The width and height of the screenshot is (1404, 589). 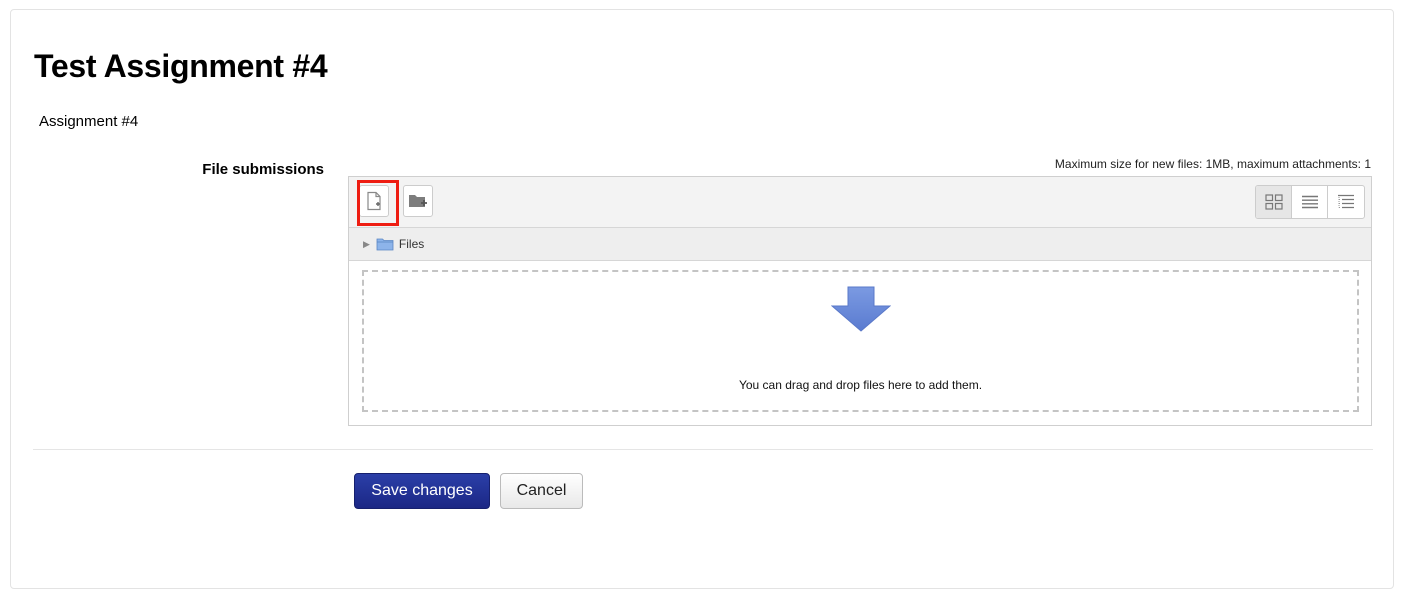 I want to click on folder-label: Files, so click(x=411, y=244).